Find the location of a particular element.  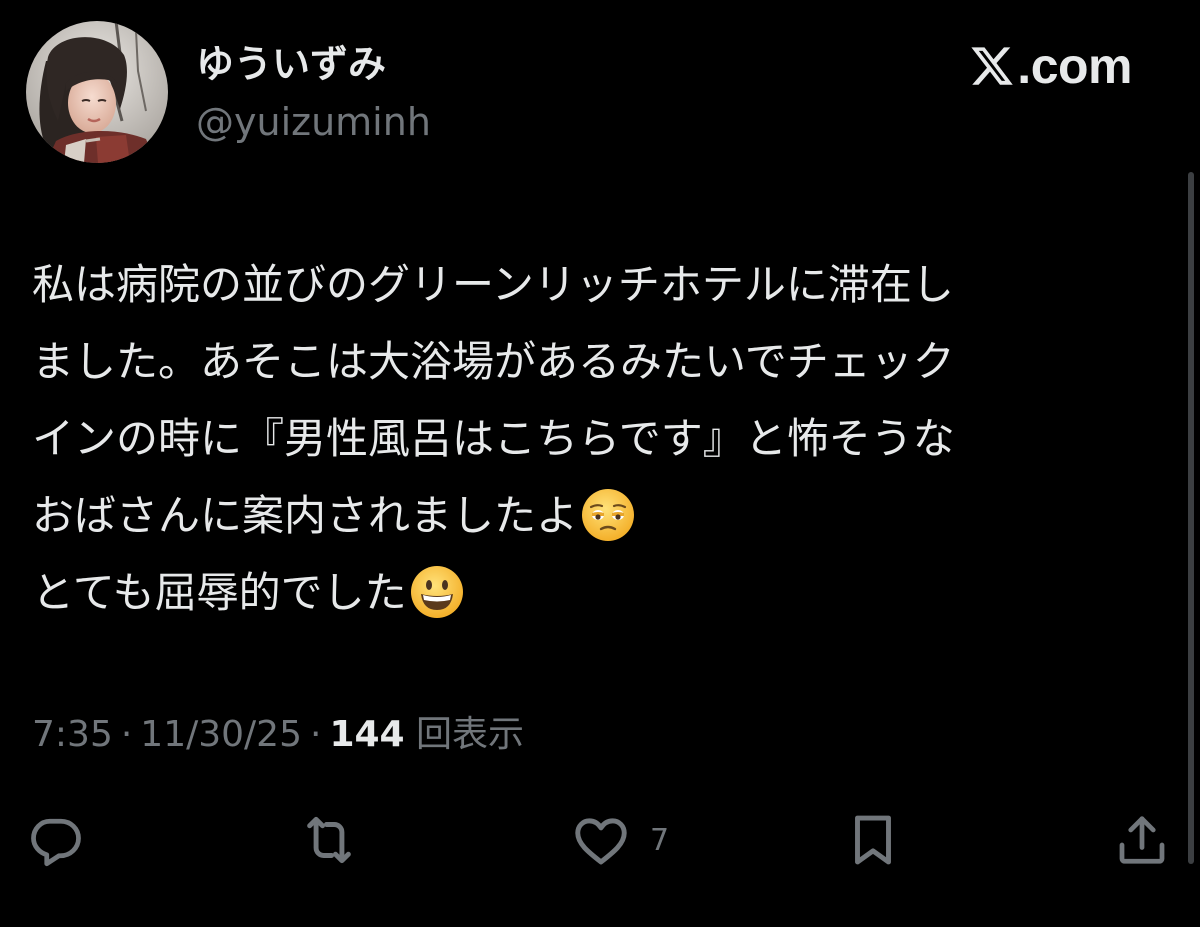

retweet-button is located at coordinates (338, 840).